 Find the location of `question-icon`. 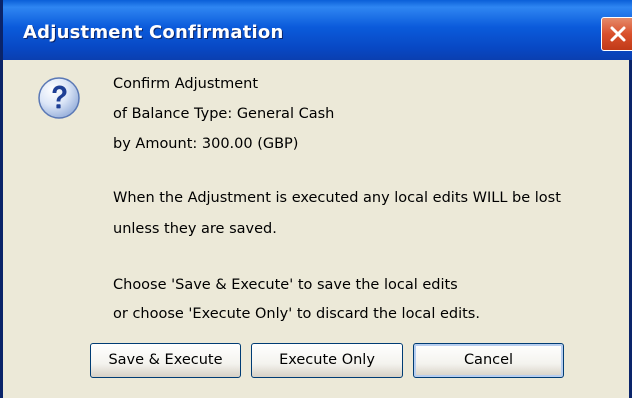

question-icon is located at coordinates (59, 98).